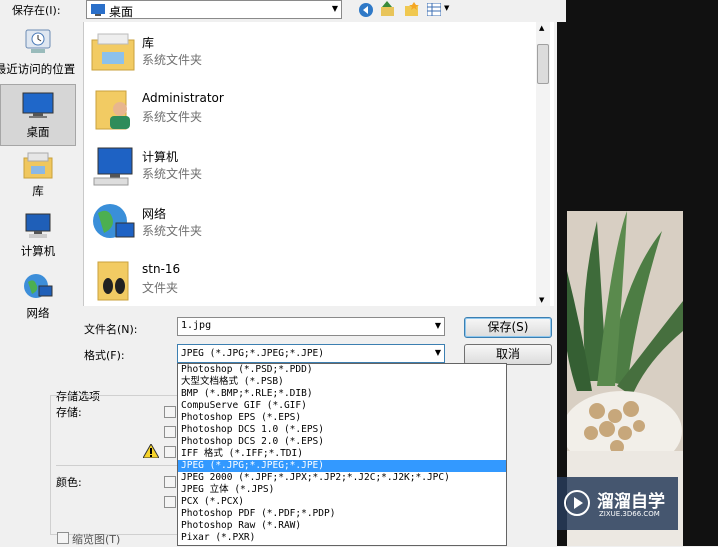 The image size is (718, 547). What do you see at coordinates (114, 221) in the screenshot?
I see `network-globe-icon` at bounding box center [114, 221].